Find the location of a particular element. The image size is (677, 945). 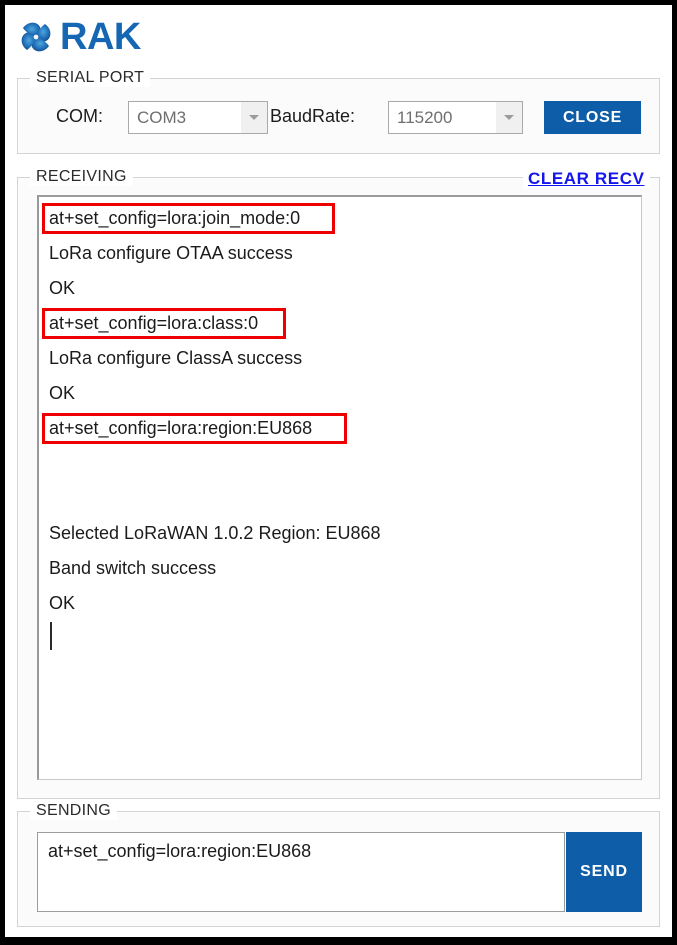

receiving-legend: RECEIVING is located at coordinates (81, 177).